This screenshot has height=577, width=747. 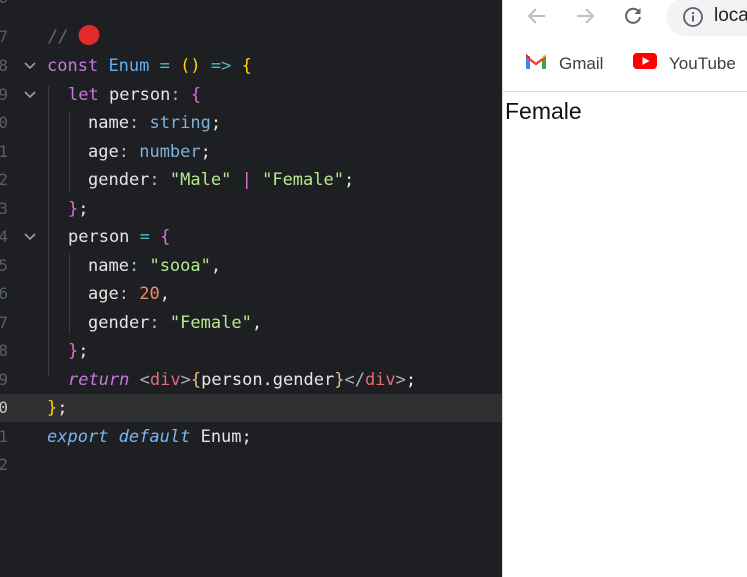 What do you see at coordinates (581, 63) in the screenshot?
I see `bookmark-label: Gmail` at bounding box center [581, 63].